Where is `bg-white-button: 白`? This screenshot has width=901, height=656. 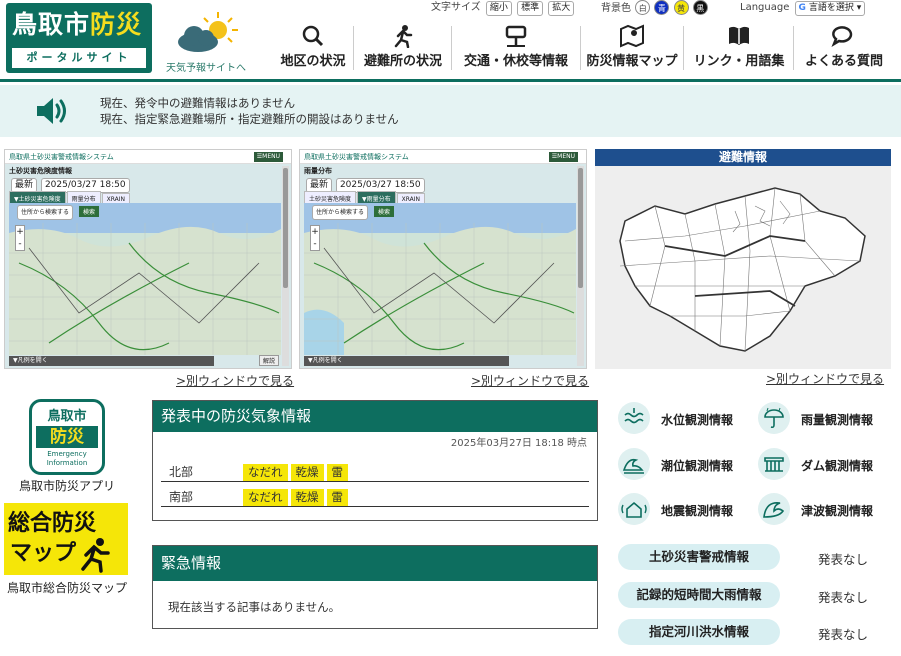
bg-white-button: 白 is located at coordinates (643, 7).